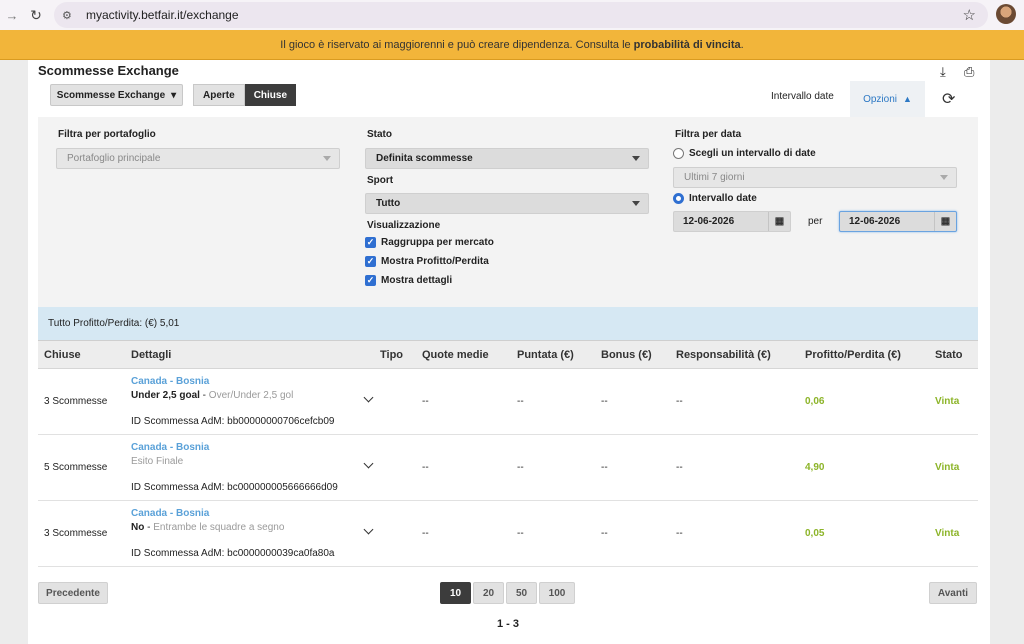 This screenshot has width=1024, height=644. I want to click on back-arrow-icon: →, so click(12, 15).